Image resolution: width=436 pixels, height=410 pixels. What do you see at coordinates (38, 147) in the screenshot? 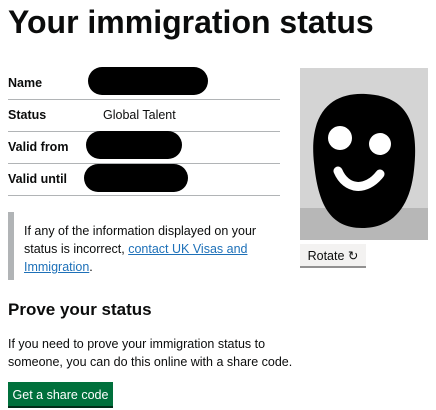
I see `valid-from-key: Valid from` at bounding box center [38, 147].